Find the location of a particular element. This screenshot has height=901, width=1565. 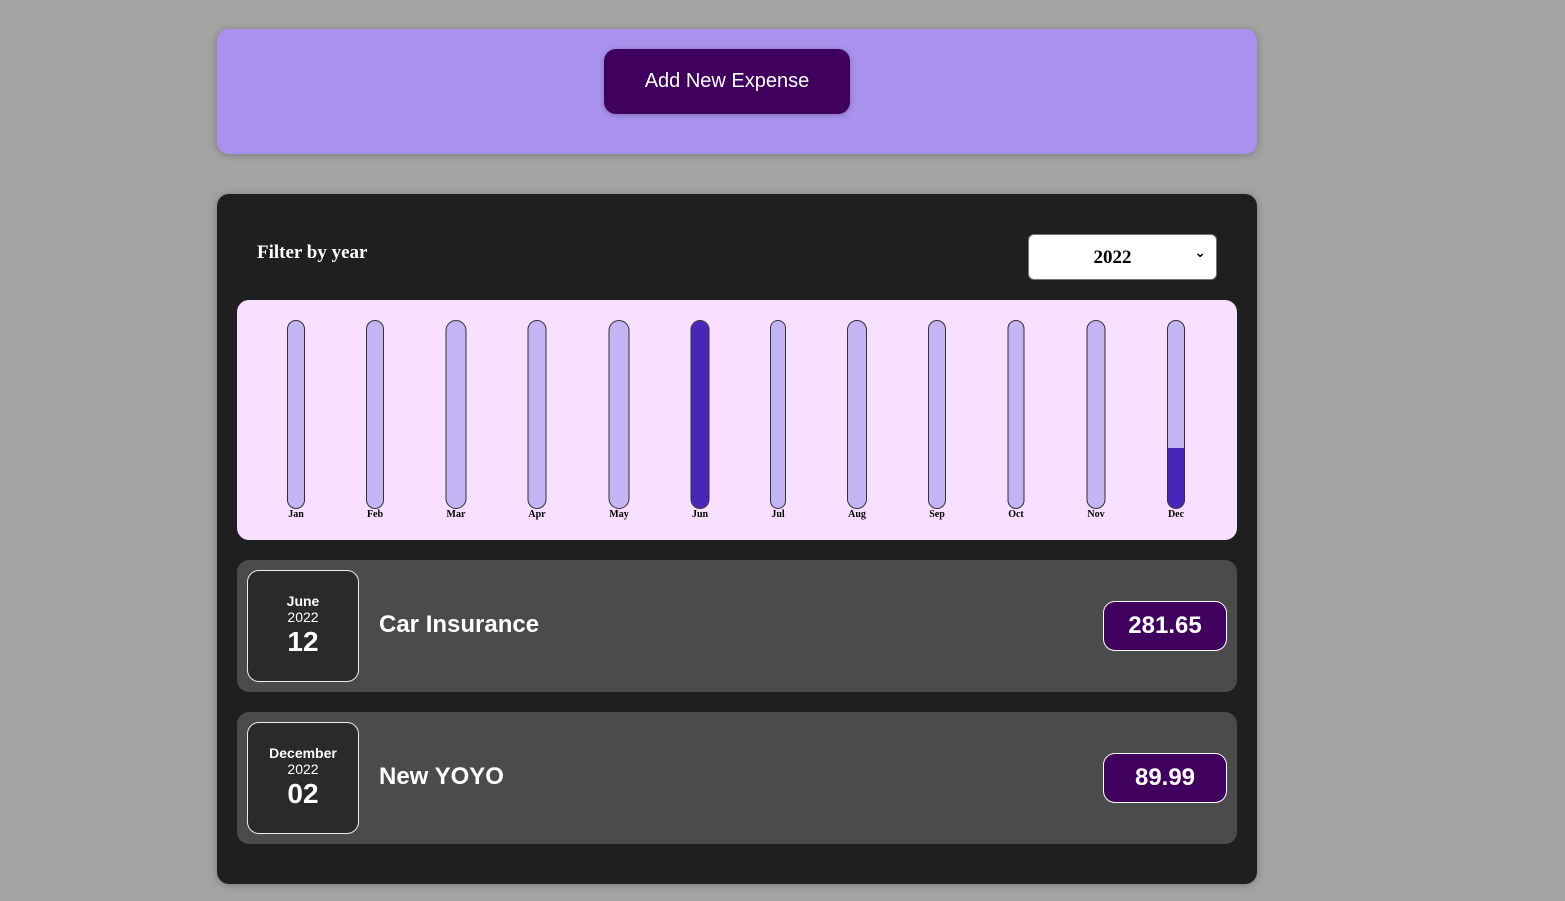

chart-bar-label: Jun is located at coordinates (700, 514).